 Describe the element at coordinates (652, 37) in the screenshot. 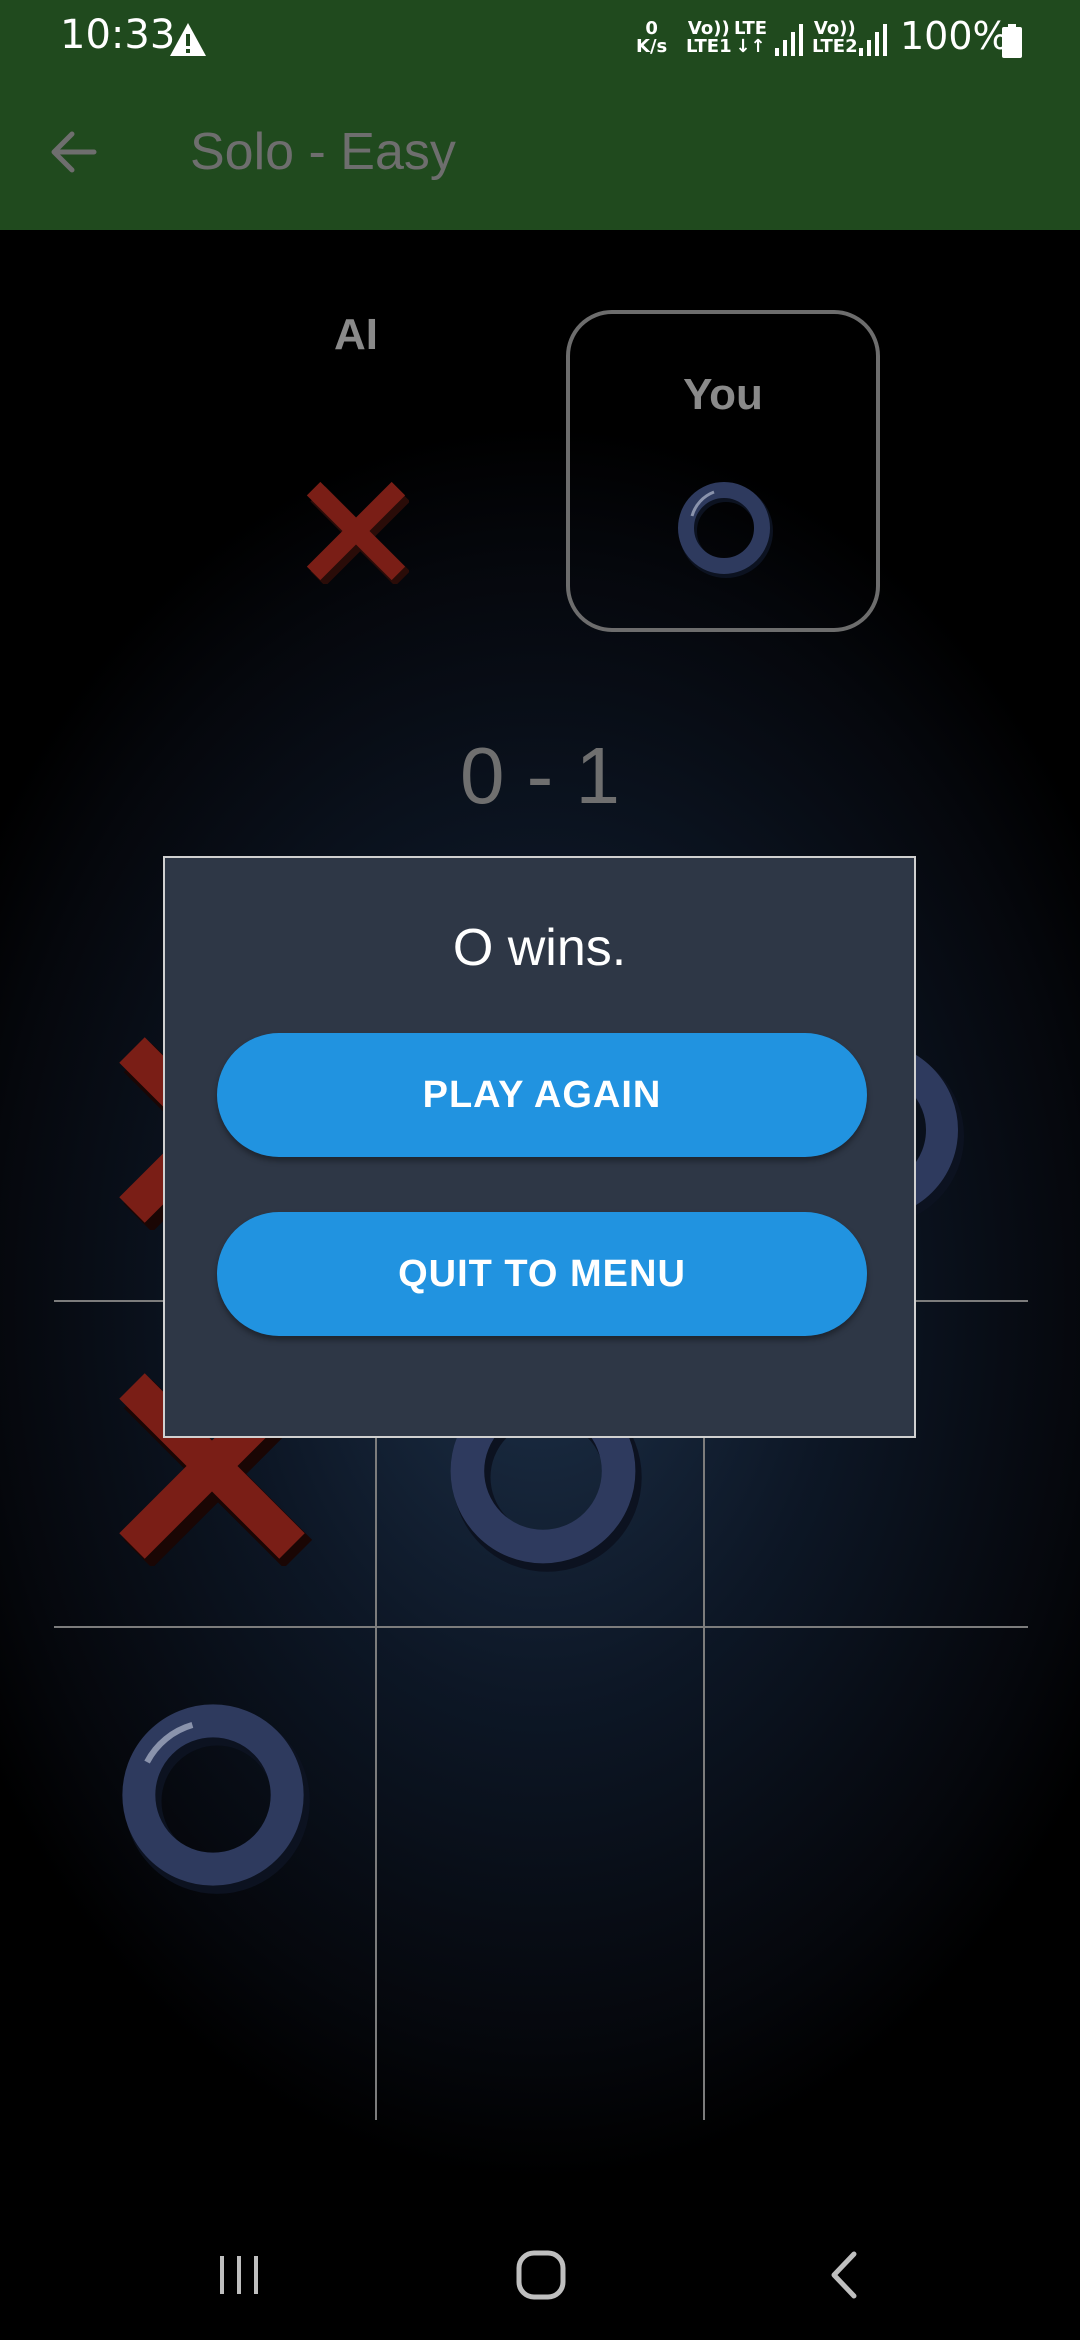

I see `net-speed: 0 K/s` at that location.